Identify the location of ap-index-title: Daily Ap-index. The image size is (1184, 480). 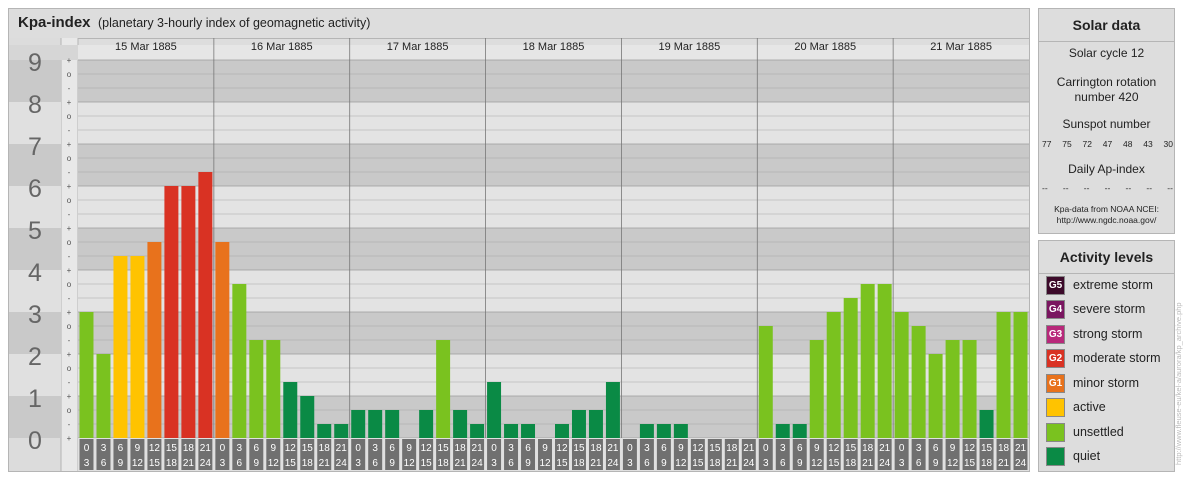
(1106, 169).